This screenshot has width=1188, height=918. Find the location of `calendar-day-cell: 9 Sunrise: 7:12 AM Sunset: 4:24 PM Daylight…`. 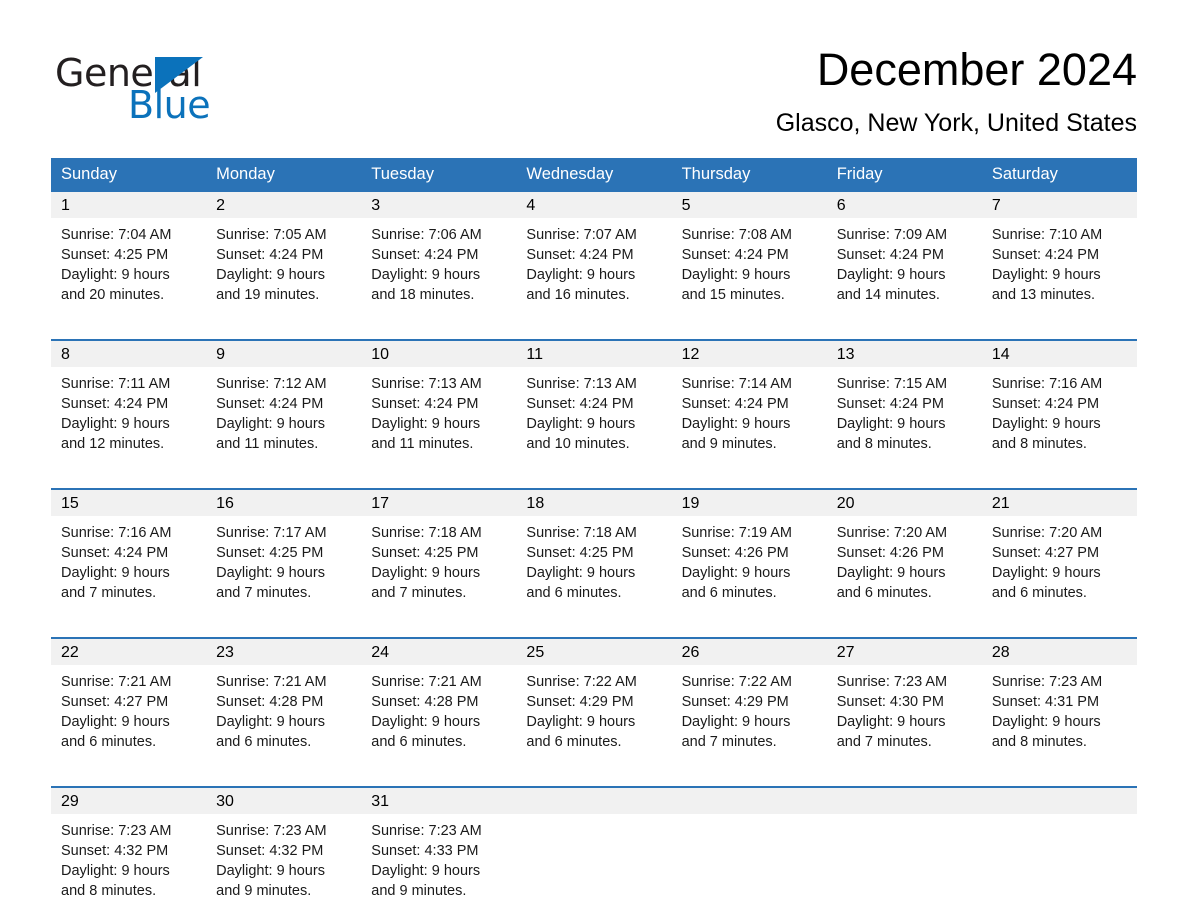

calendar-day-cell: 9 Sunrise: 7:12 AM Sunset: 4:24 PM Daylight… is located at coordinates (284, 406).